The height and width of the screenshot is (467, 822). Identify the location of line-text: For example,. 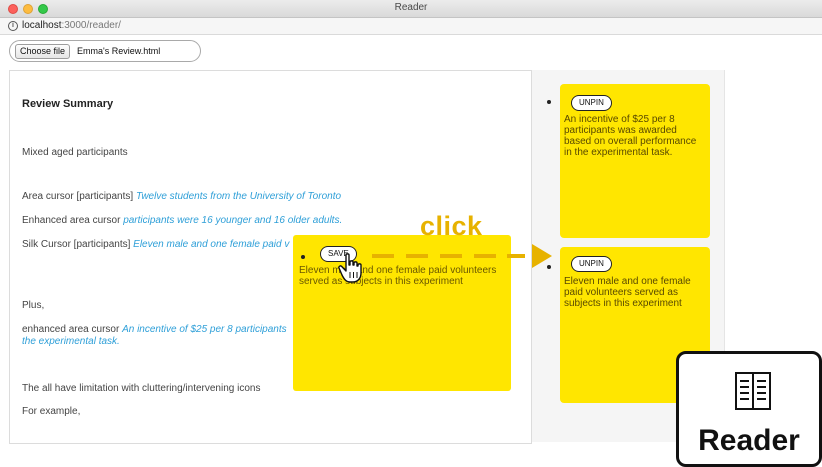
(51, 411).